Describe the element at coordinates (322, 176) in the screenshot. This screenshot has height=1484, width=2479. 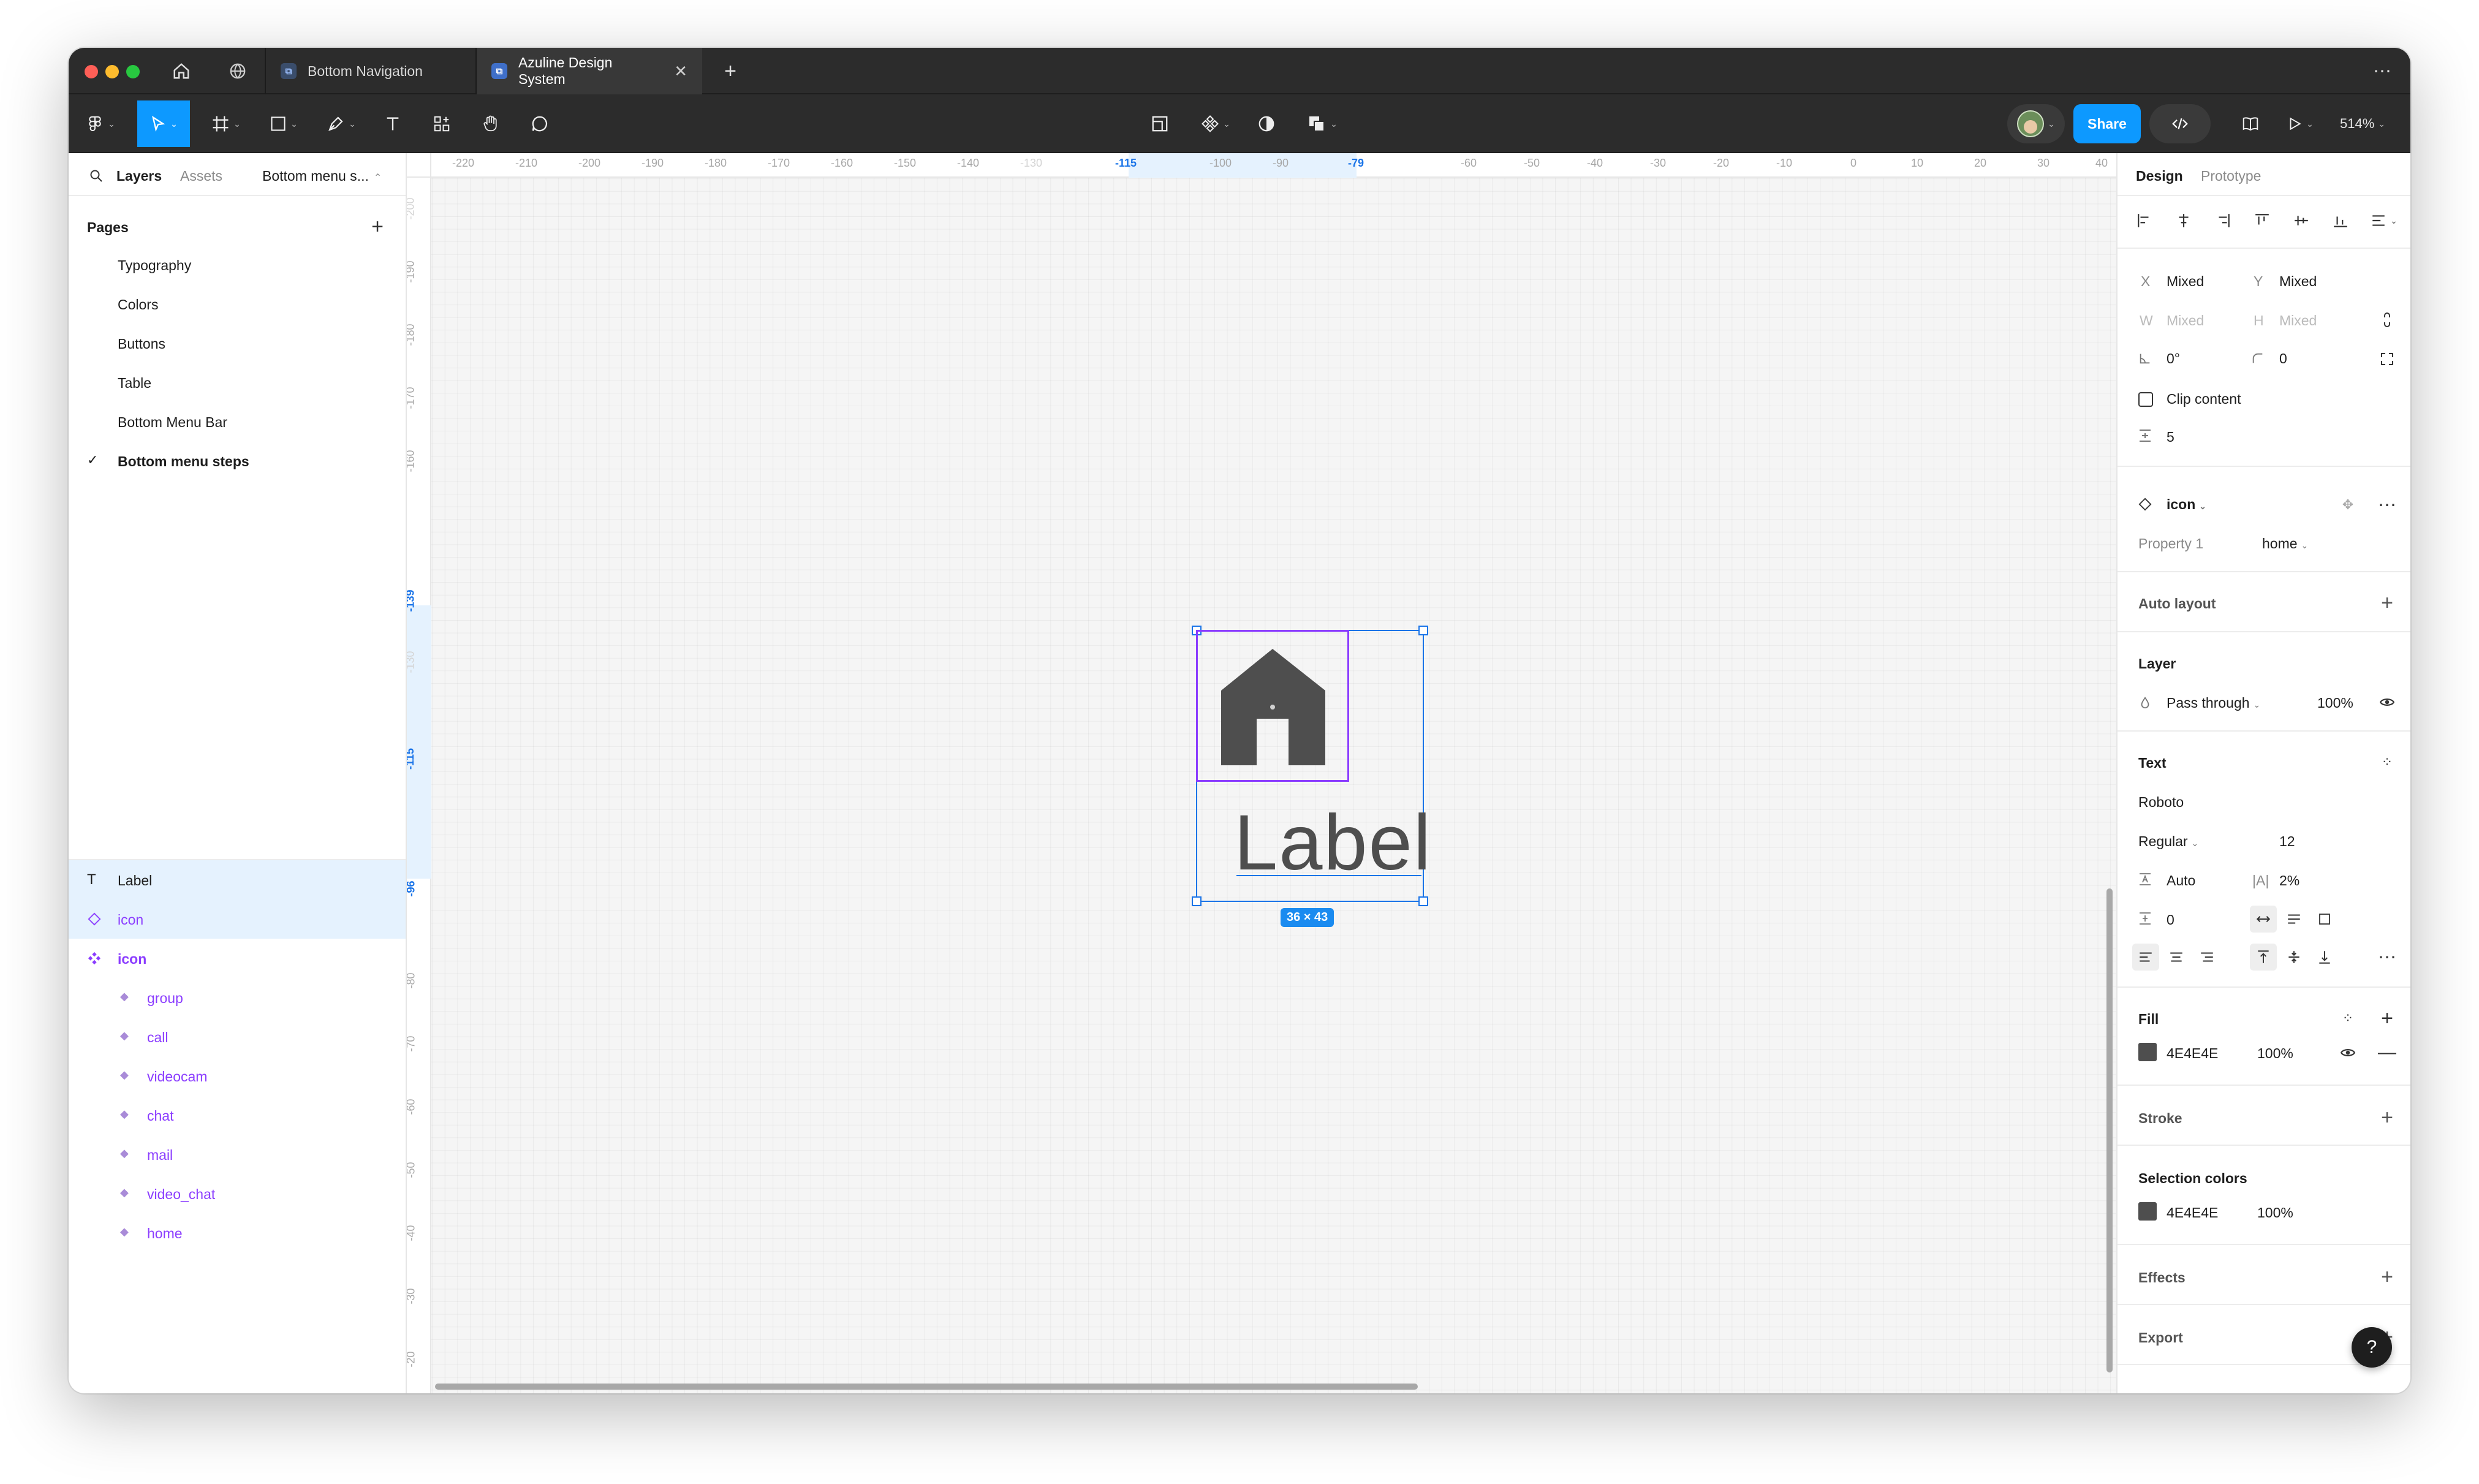
I see `page-selector: Bottom menu s... ⌃` at that location.